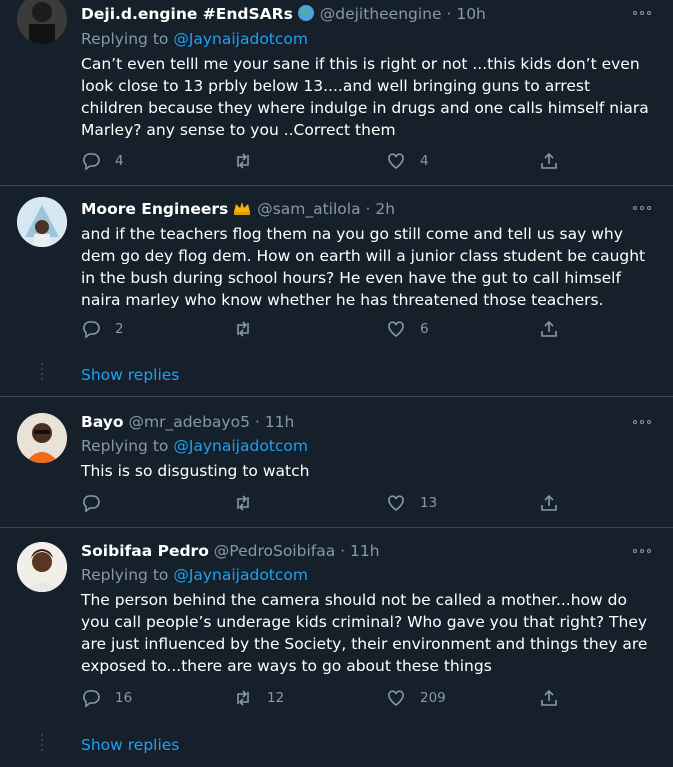 This screenshot has width=673, height=767. Describe the element at coordinates (471, 14) in the screenshot. I see `timestamp: 10h` at that location.